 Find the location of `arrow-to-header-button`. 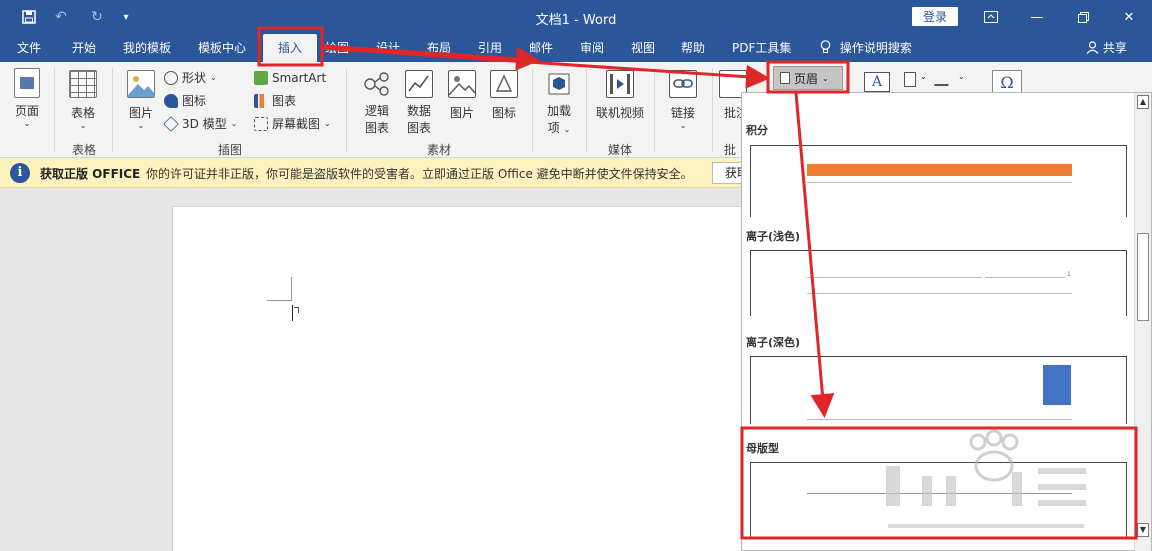

arrow-to-header-button is located at coordinates (545, 67).